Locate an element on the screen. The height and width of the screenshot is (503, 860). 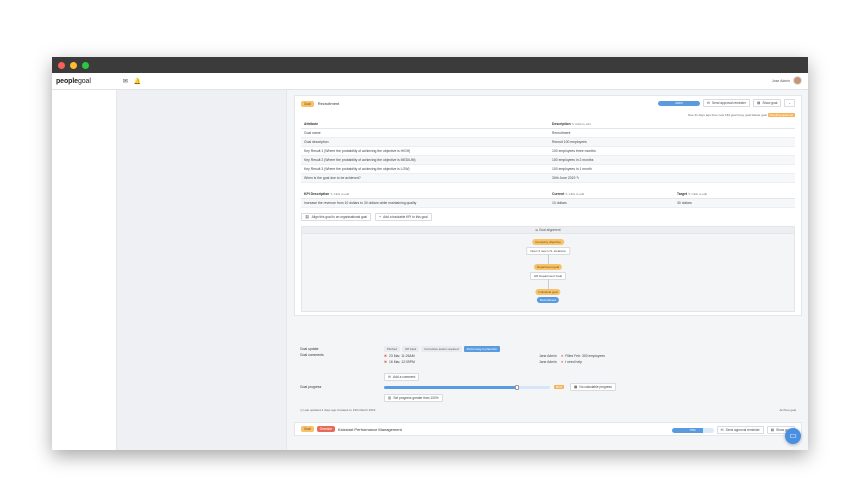
target-header: Target ✎ Click to edit is located at coordinates (734, 194).